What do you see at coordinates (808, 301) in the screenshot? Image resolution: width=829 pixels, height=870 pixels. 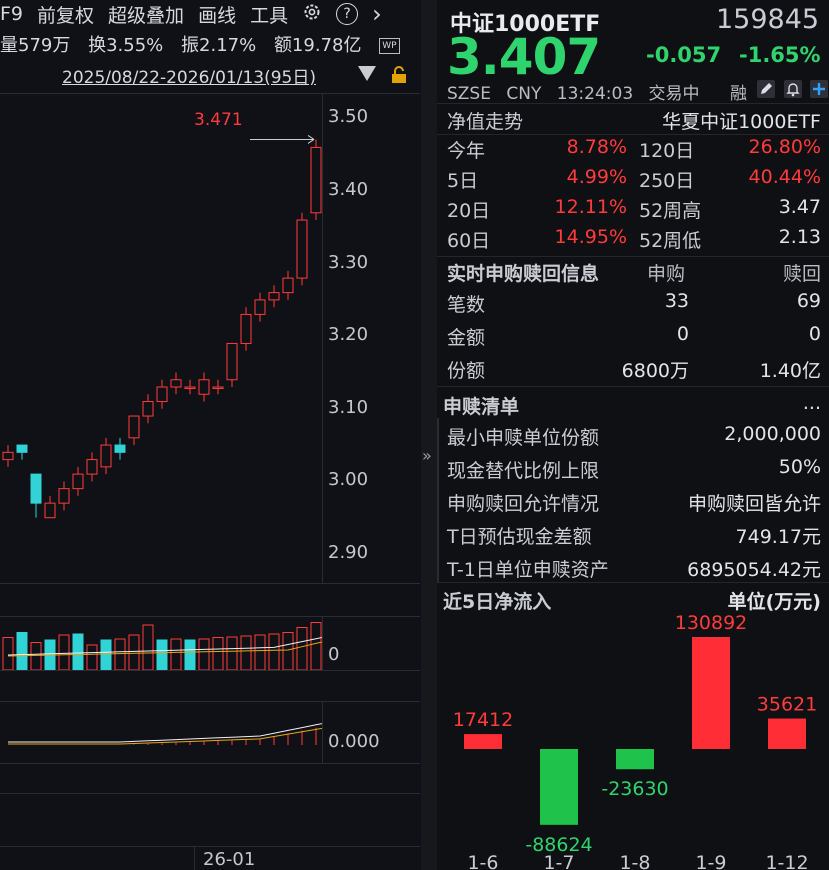 I see `redeem-value: 69` at bounding box center [808, 301].